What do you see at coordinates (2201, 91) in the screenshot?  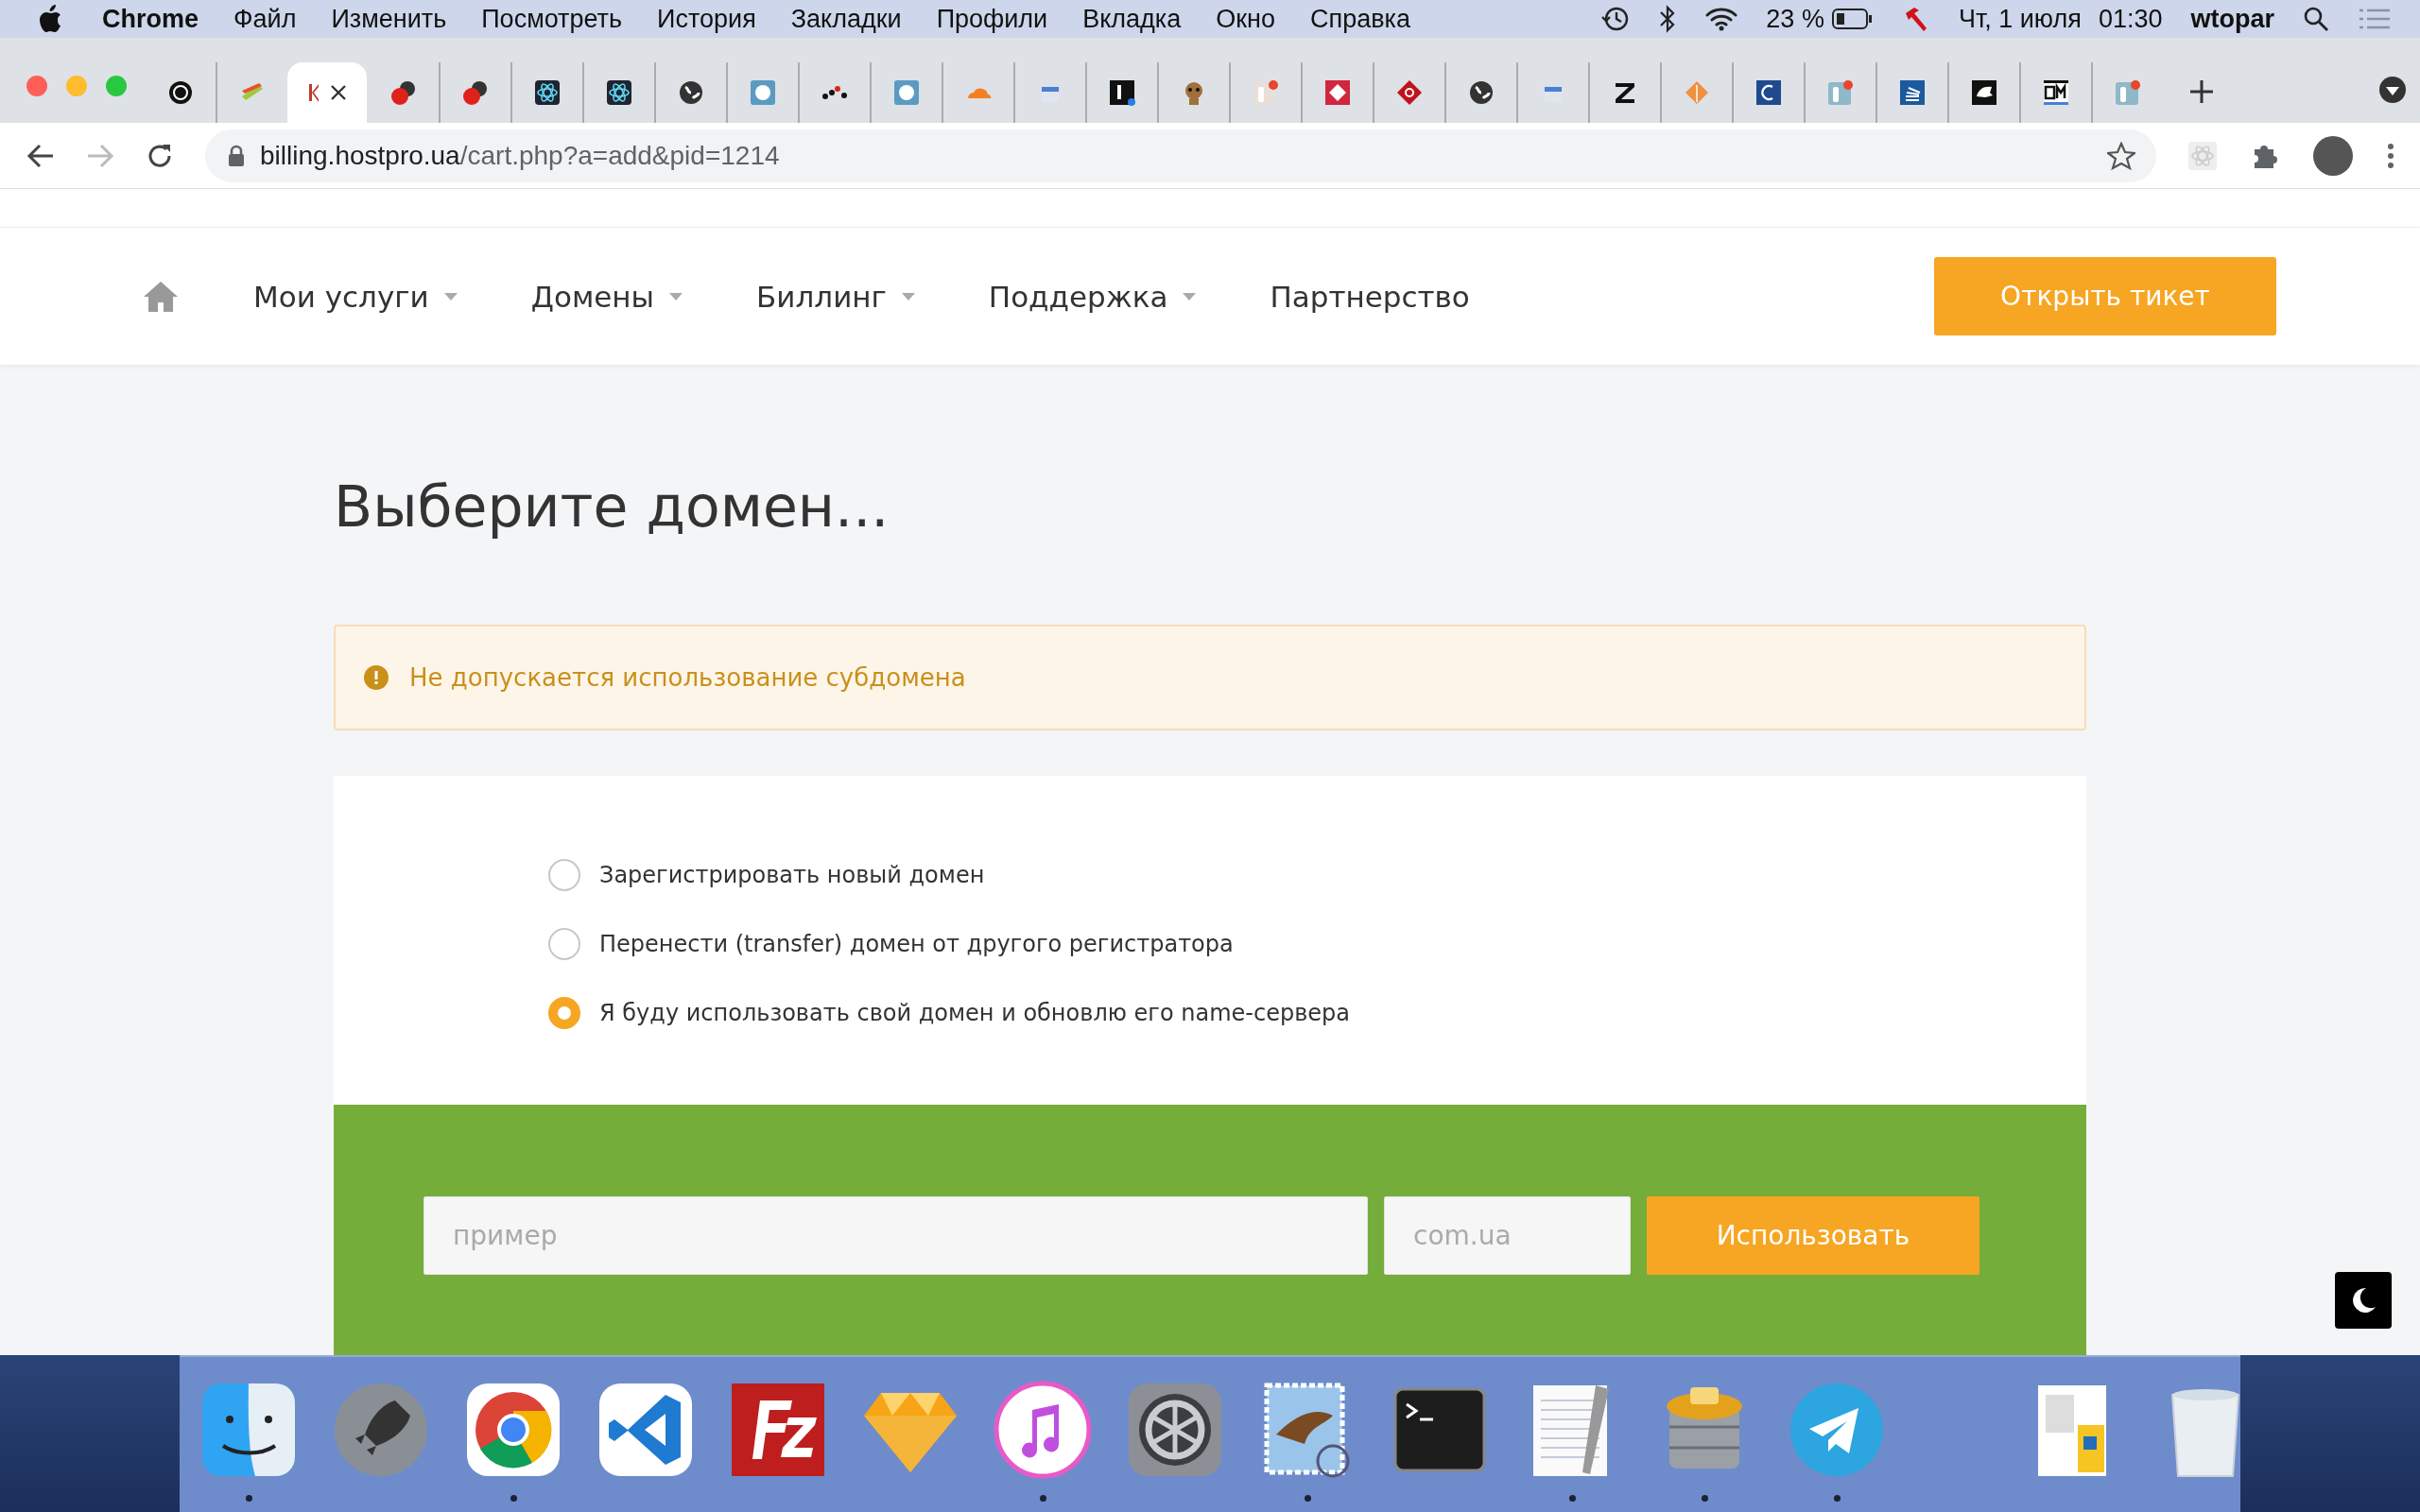 I see `new-tab-icon` at bounding box center [2201, 91].